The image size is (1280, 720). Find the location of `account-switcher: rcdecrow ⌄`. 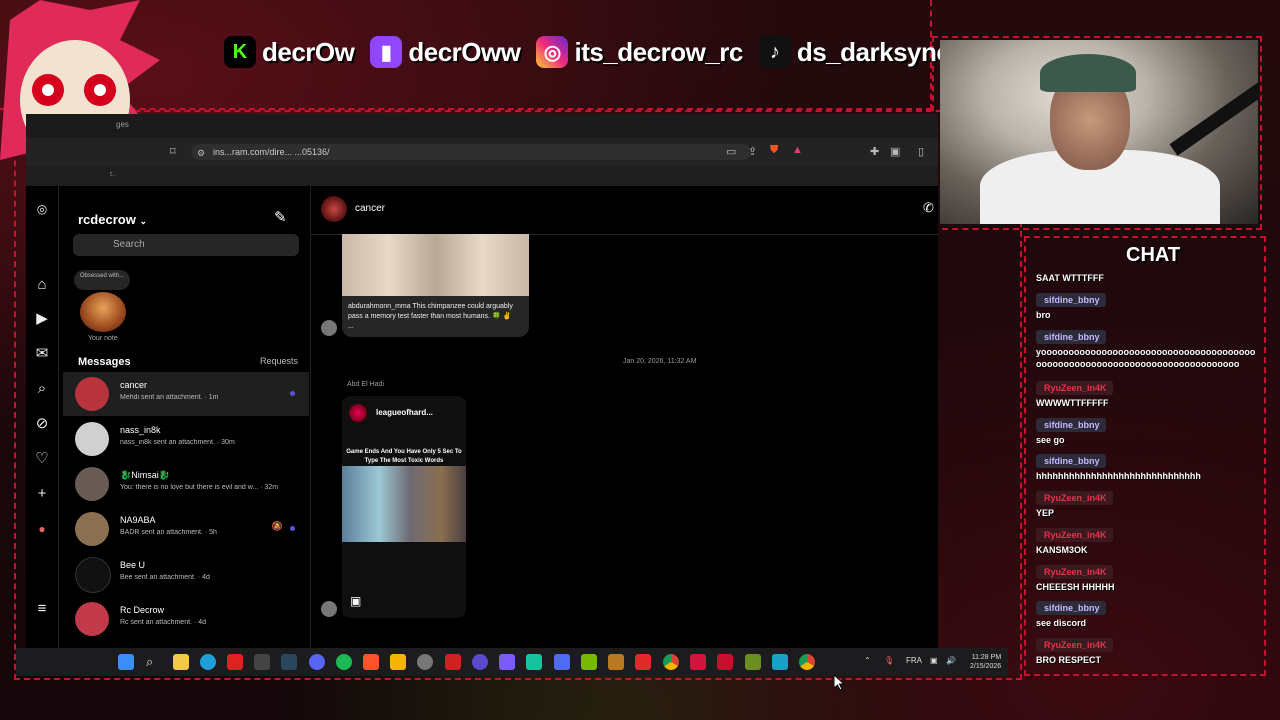

account-switcher: rcdecrow ⌄ is located at coordinates (112, 219).